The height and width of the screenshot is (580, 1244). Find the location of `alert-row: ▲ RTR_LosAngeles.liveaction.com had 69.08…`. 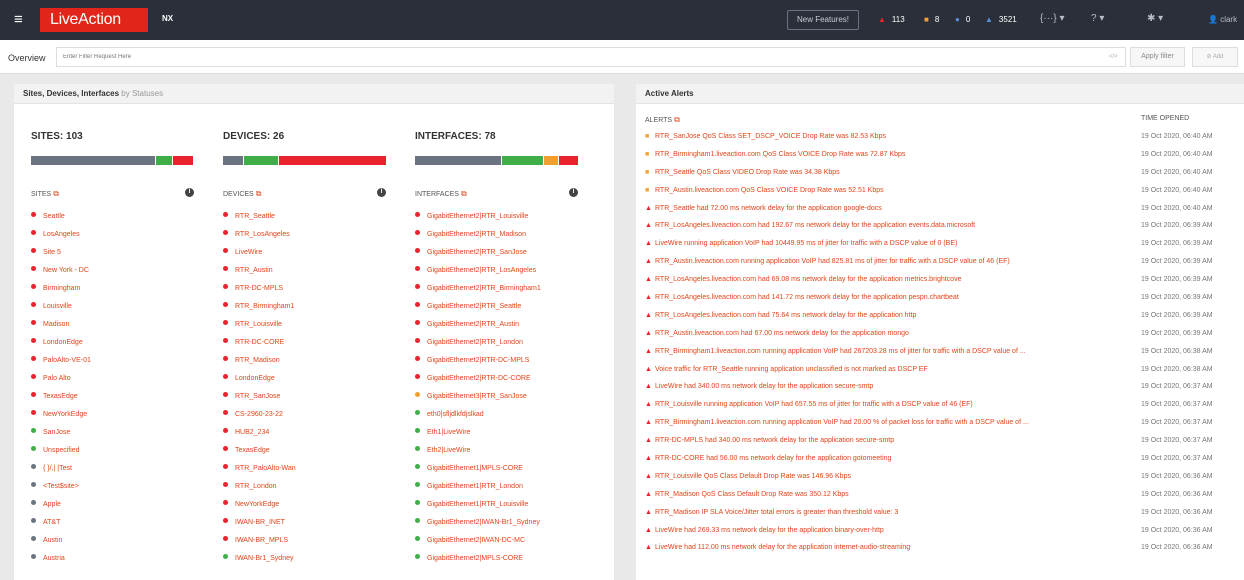

alert-row: ▲ RTR_LosAngeles.liveaction.com had 69.08… is located at coordinates (943, 283).